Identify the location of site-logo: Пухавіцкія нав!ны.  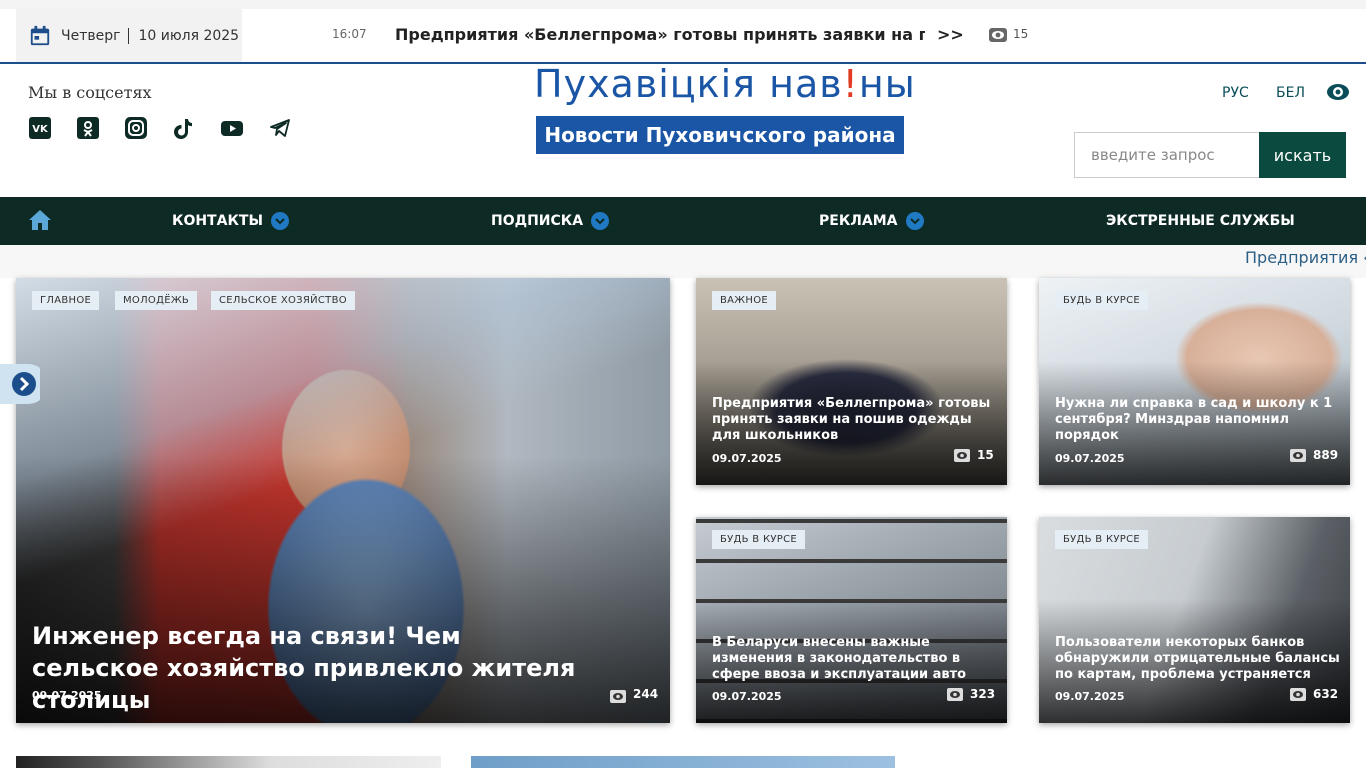
(724, 84).